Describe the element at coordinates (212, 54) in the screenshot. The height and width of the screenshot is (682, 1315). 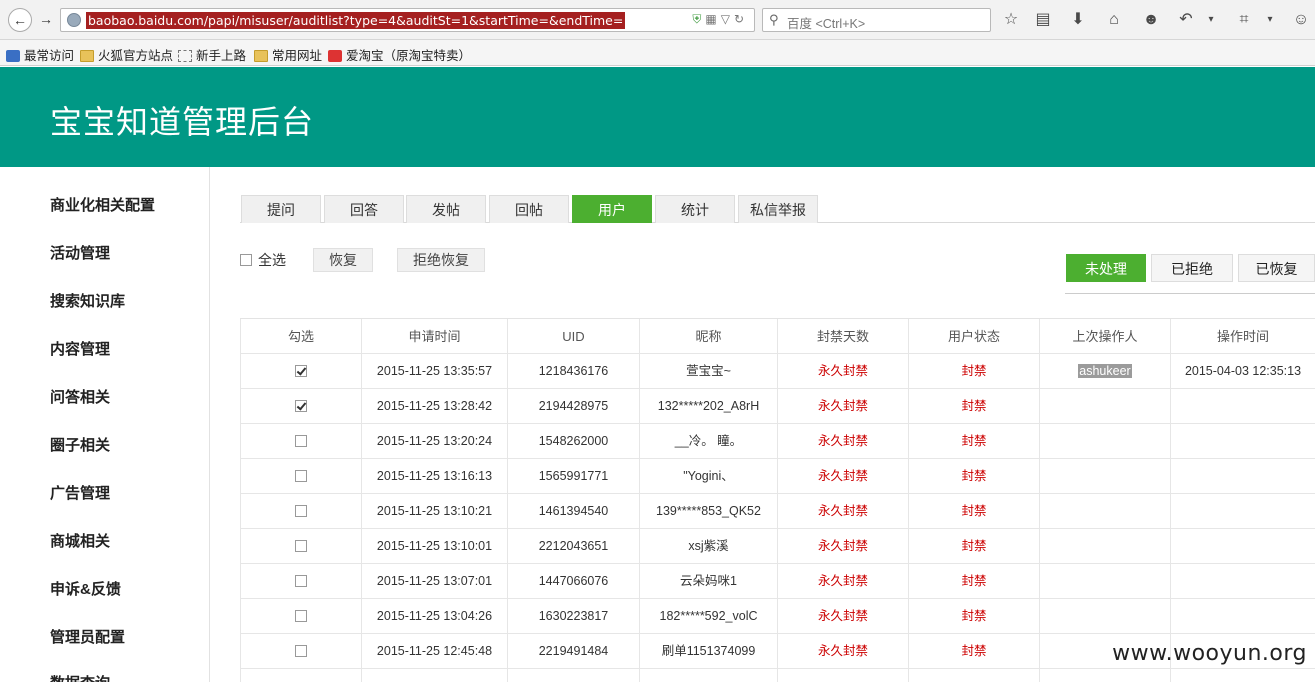
I see `bookmark-item: 新手上路` at that location.